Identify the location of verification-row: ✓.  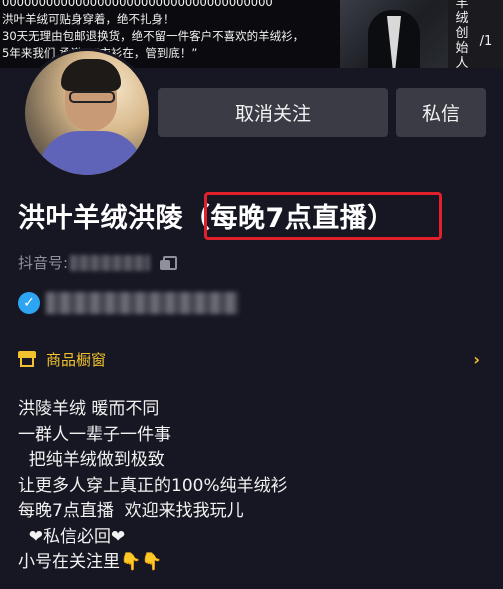
(128, 303).